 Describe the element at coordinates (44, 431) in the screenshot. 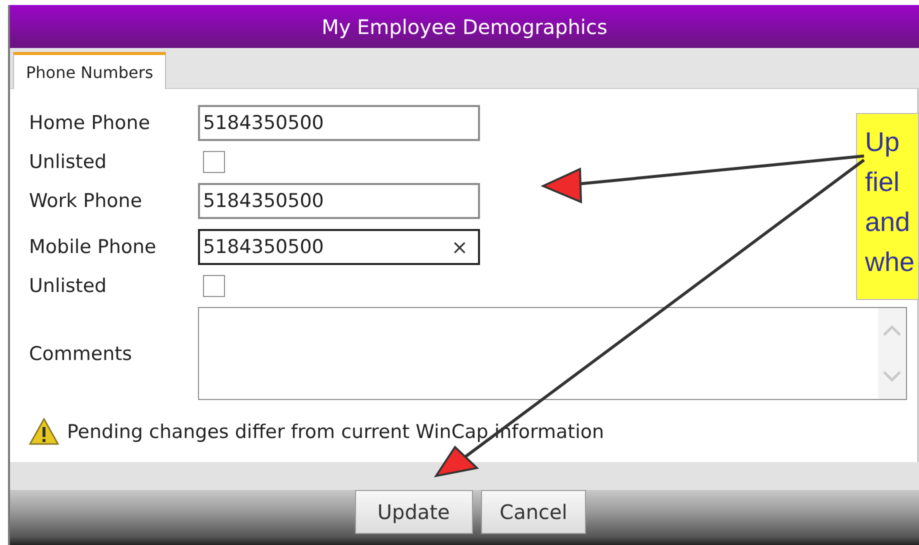

I see `warning-icon` at that location.